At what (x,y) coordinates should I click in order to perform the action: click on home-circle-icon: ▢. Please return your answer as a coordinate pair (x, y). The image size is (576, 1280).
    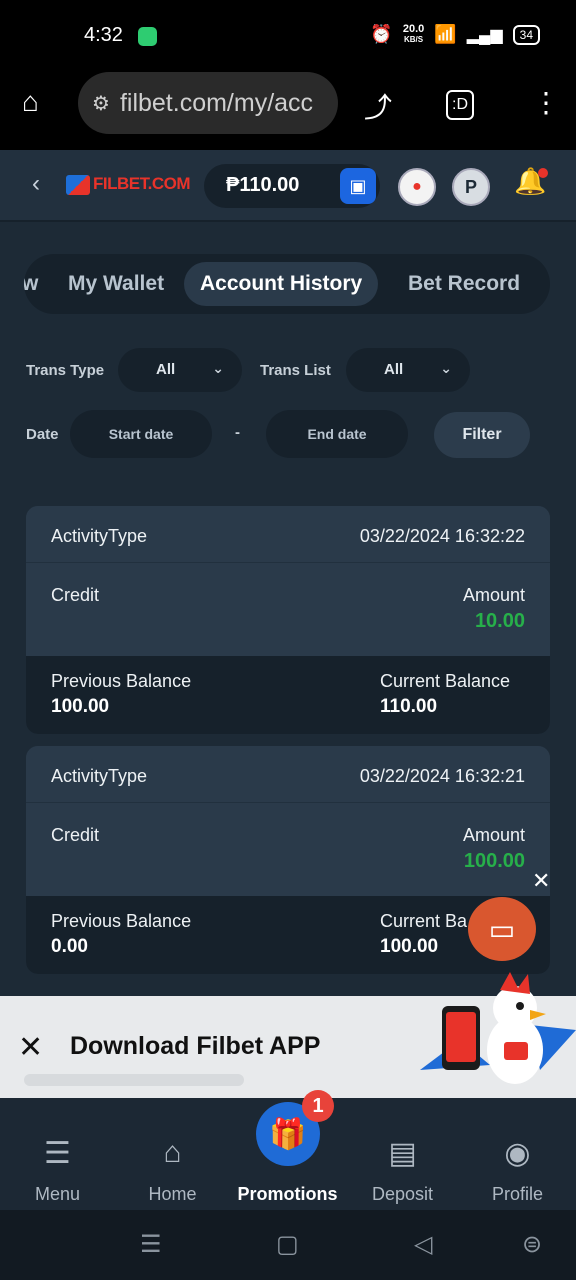
    Looking at the image, I should click on (287, 1244).